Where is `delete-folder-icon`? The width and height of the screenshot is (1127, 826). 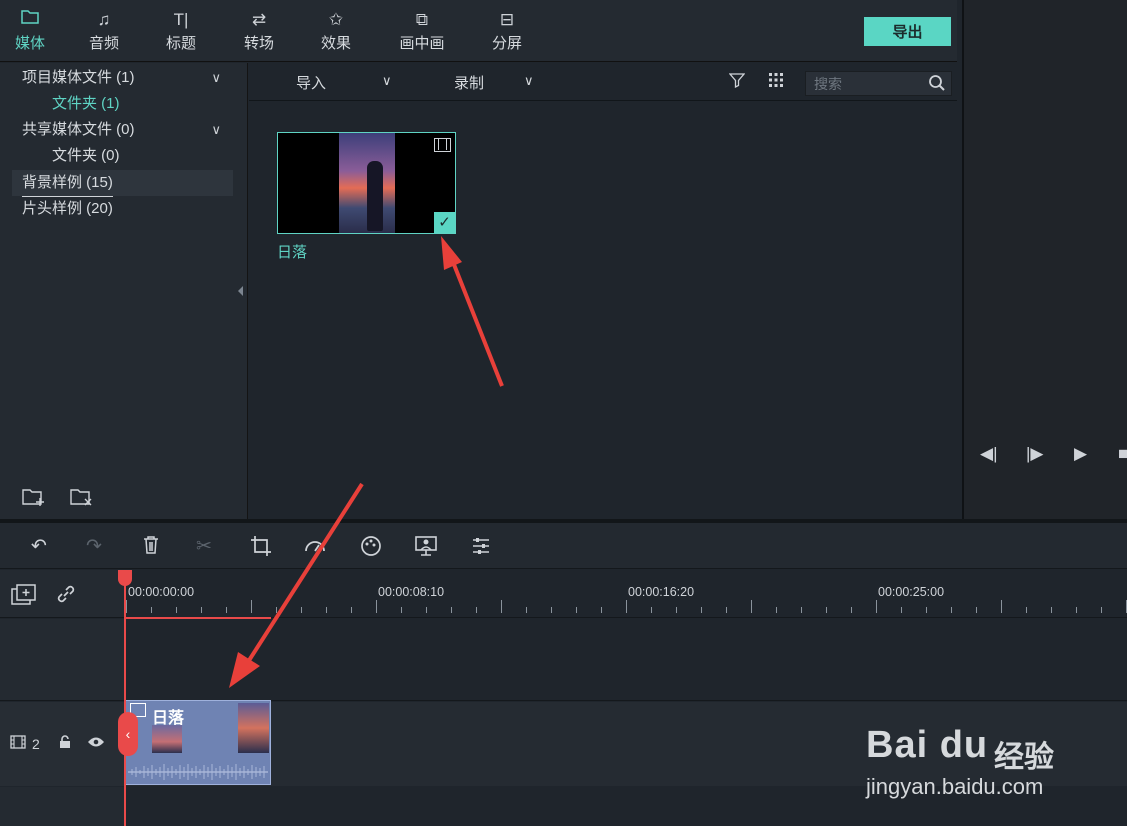
delete-folder-icon is located at coordinates (82, 499).